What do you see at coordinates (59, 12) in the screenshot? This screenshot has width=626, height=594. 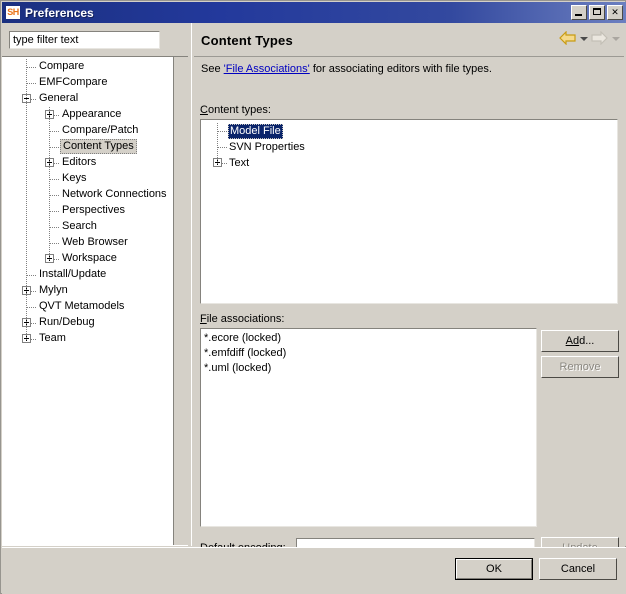 I see `window-title: Preferences` at bounding box center [59, 12].